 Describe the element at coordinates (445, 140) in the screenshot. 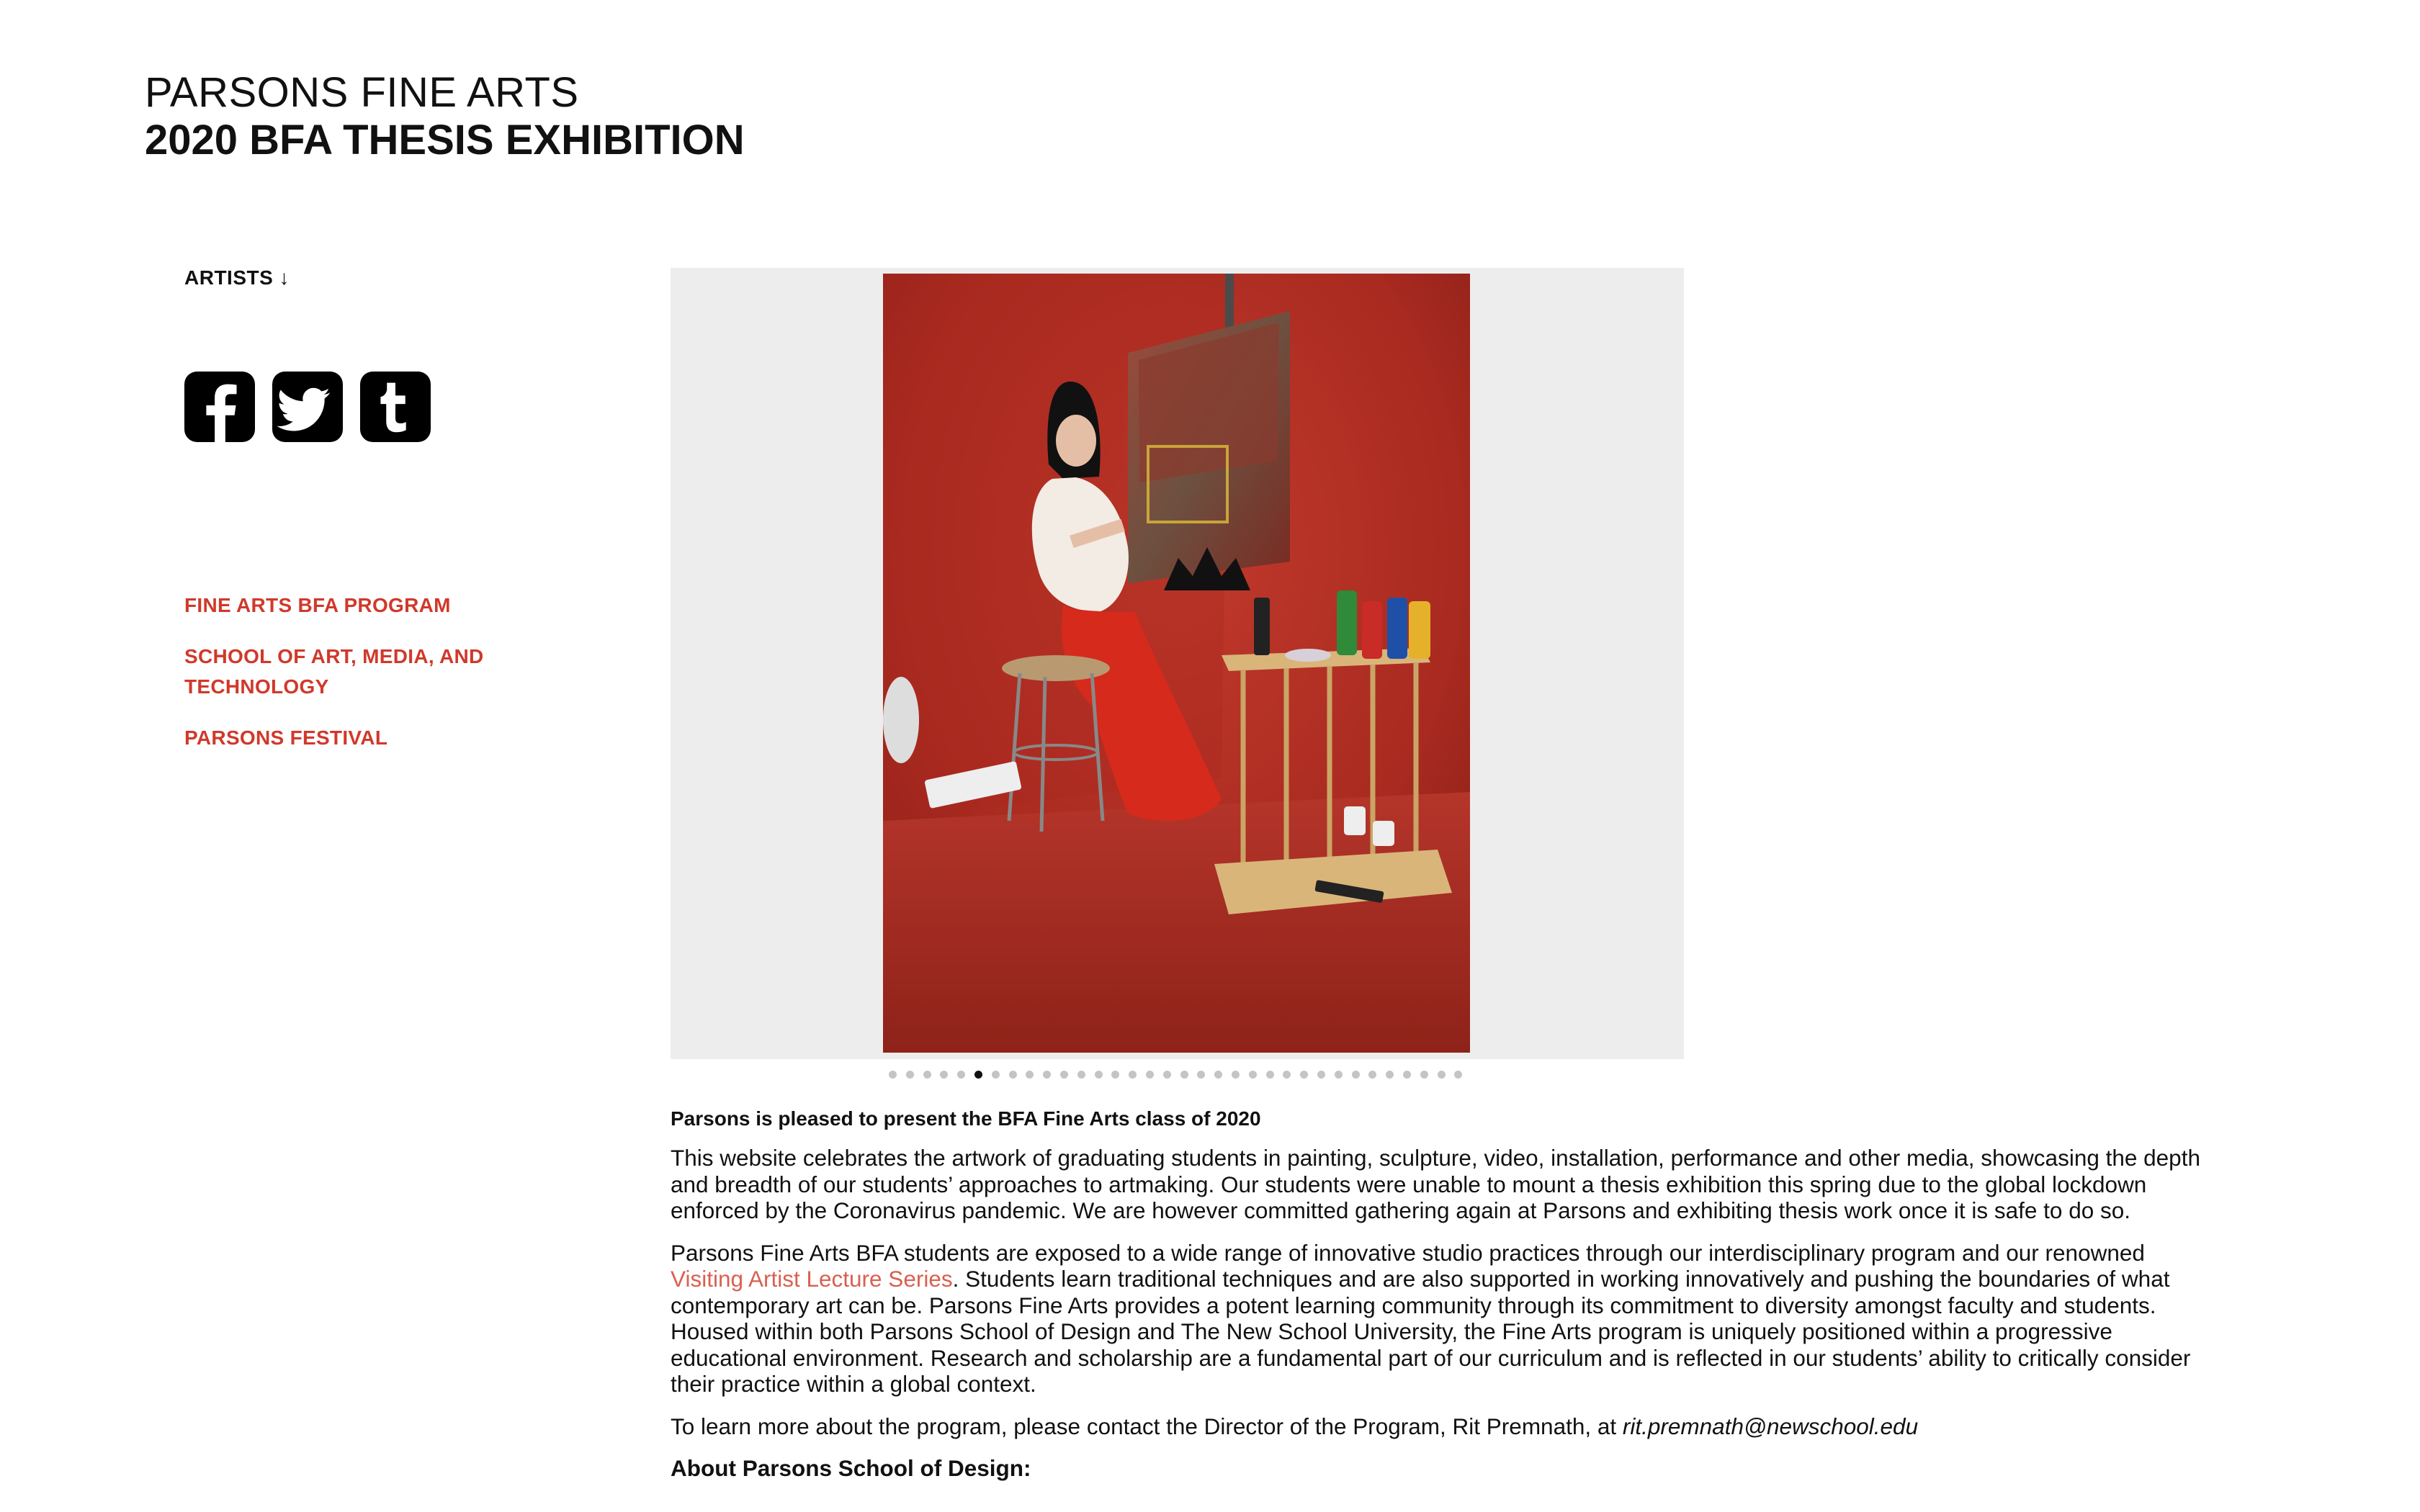

I see `site-title-line2: 2020 BFA THESIS EXHIBITION` at that location.